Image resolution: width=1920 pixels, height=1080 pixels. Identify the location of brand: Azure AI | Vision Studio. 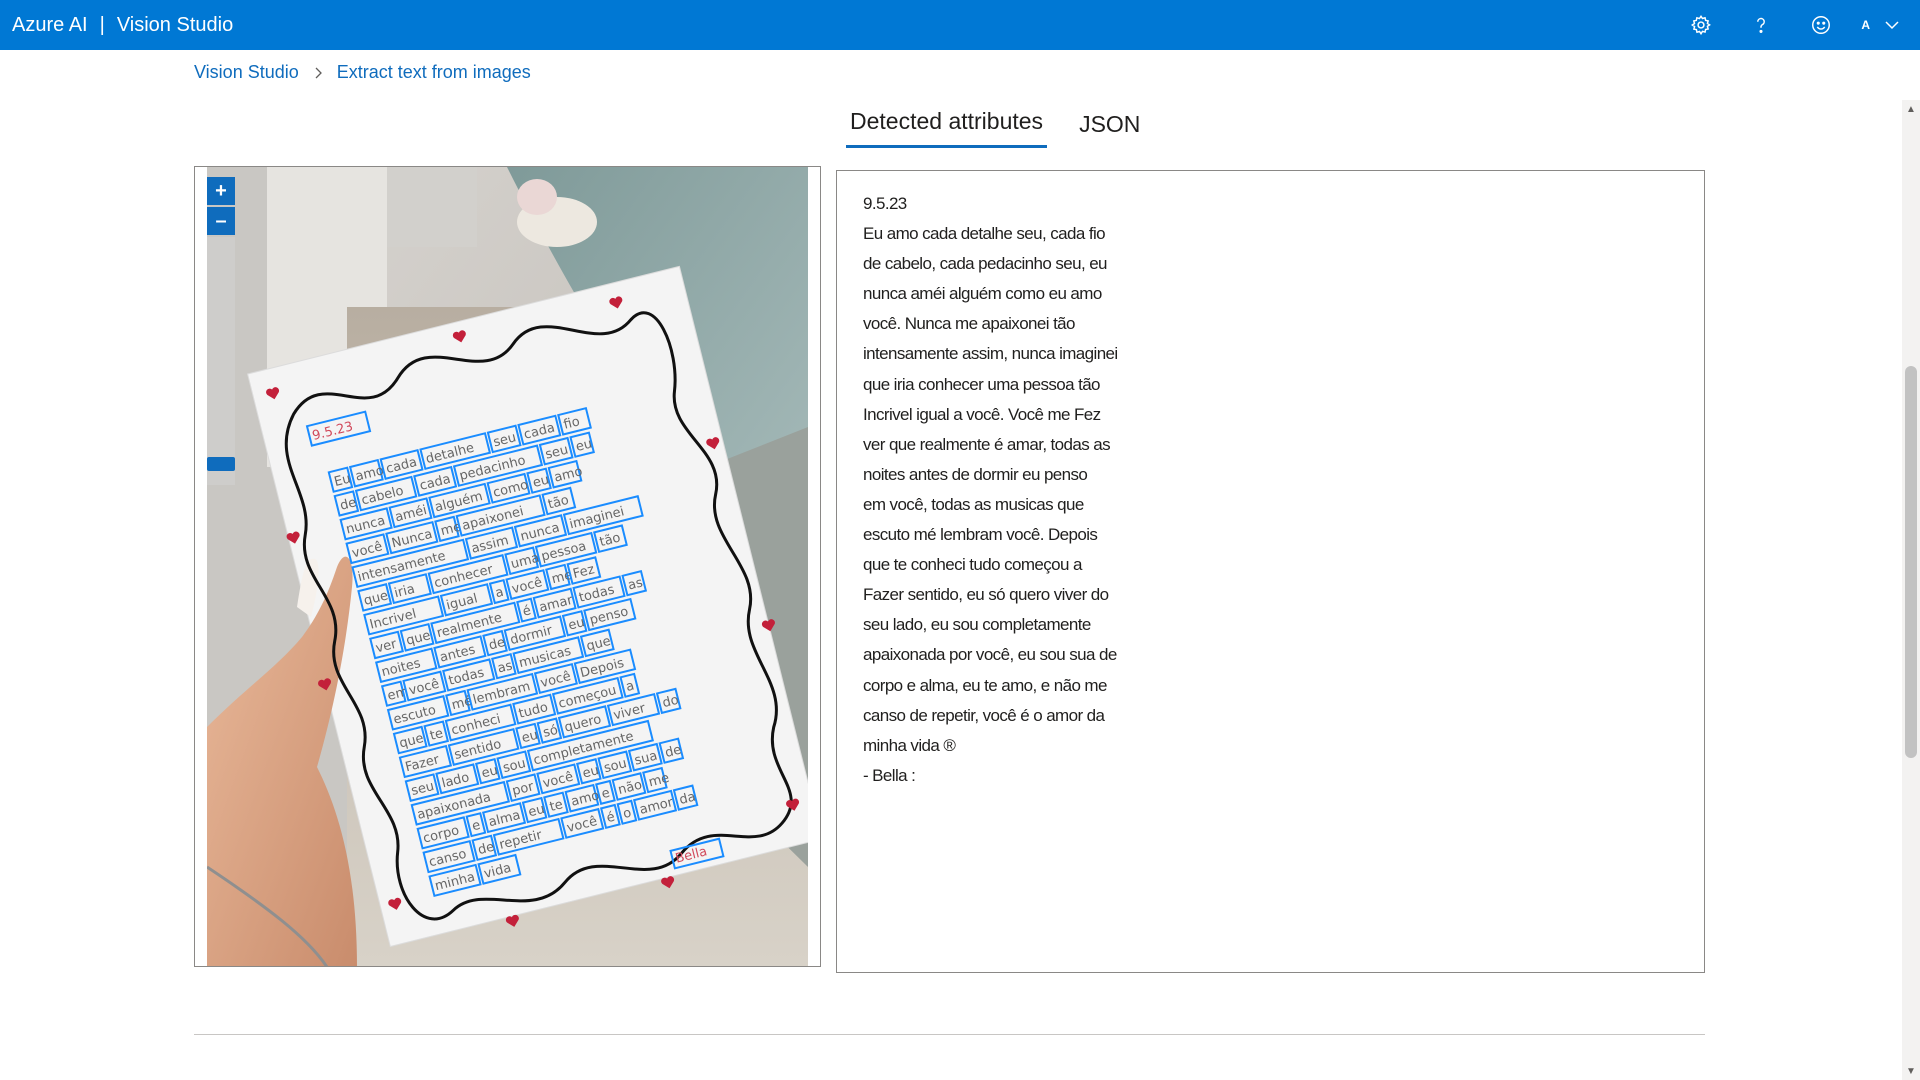
(122, 25).